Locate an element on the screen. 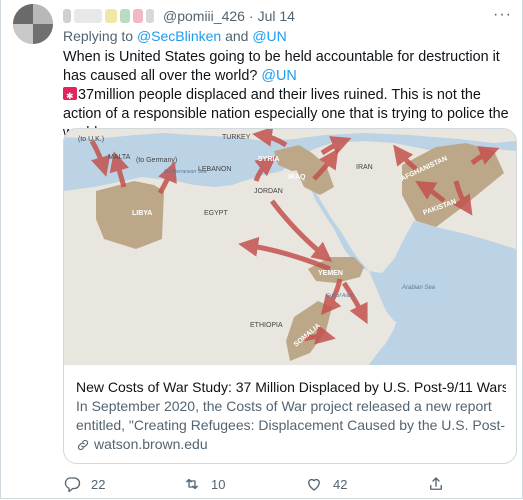  link-icon is located at coordinates (83, 444).